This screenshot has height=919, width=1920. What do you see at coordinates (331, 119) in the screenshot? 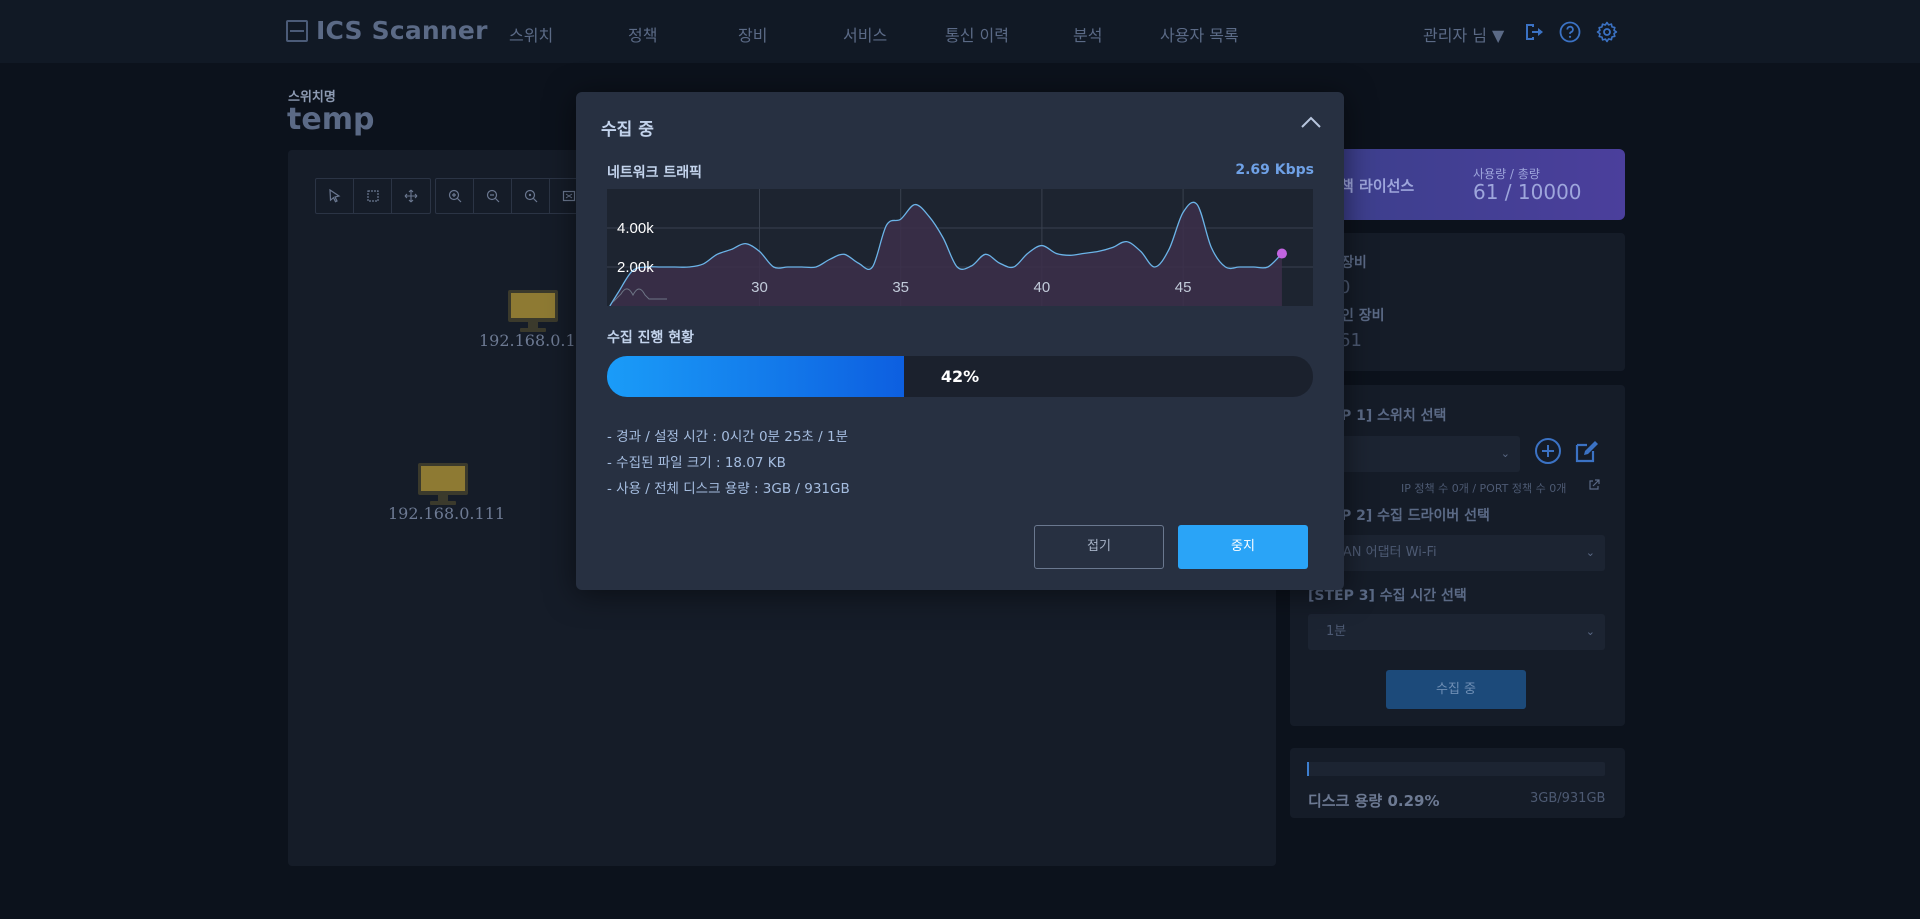
I see `page-title: temp` at bounding box center [331, 119].